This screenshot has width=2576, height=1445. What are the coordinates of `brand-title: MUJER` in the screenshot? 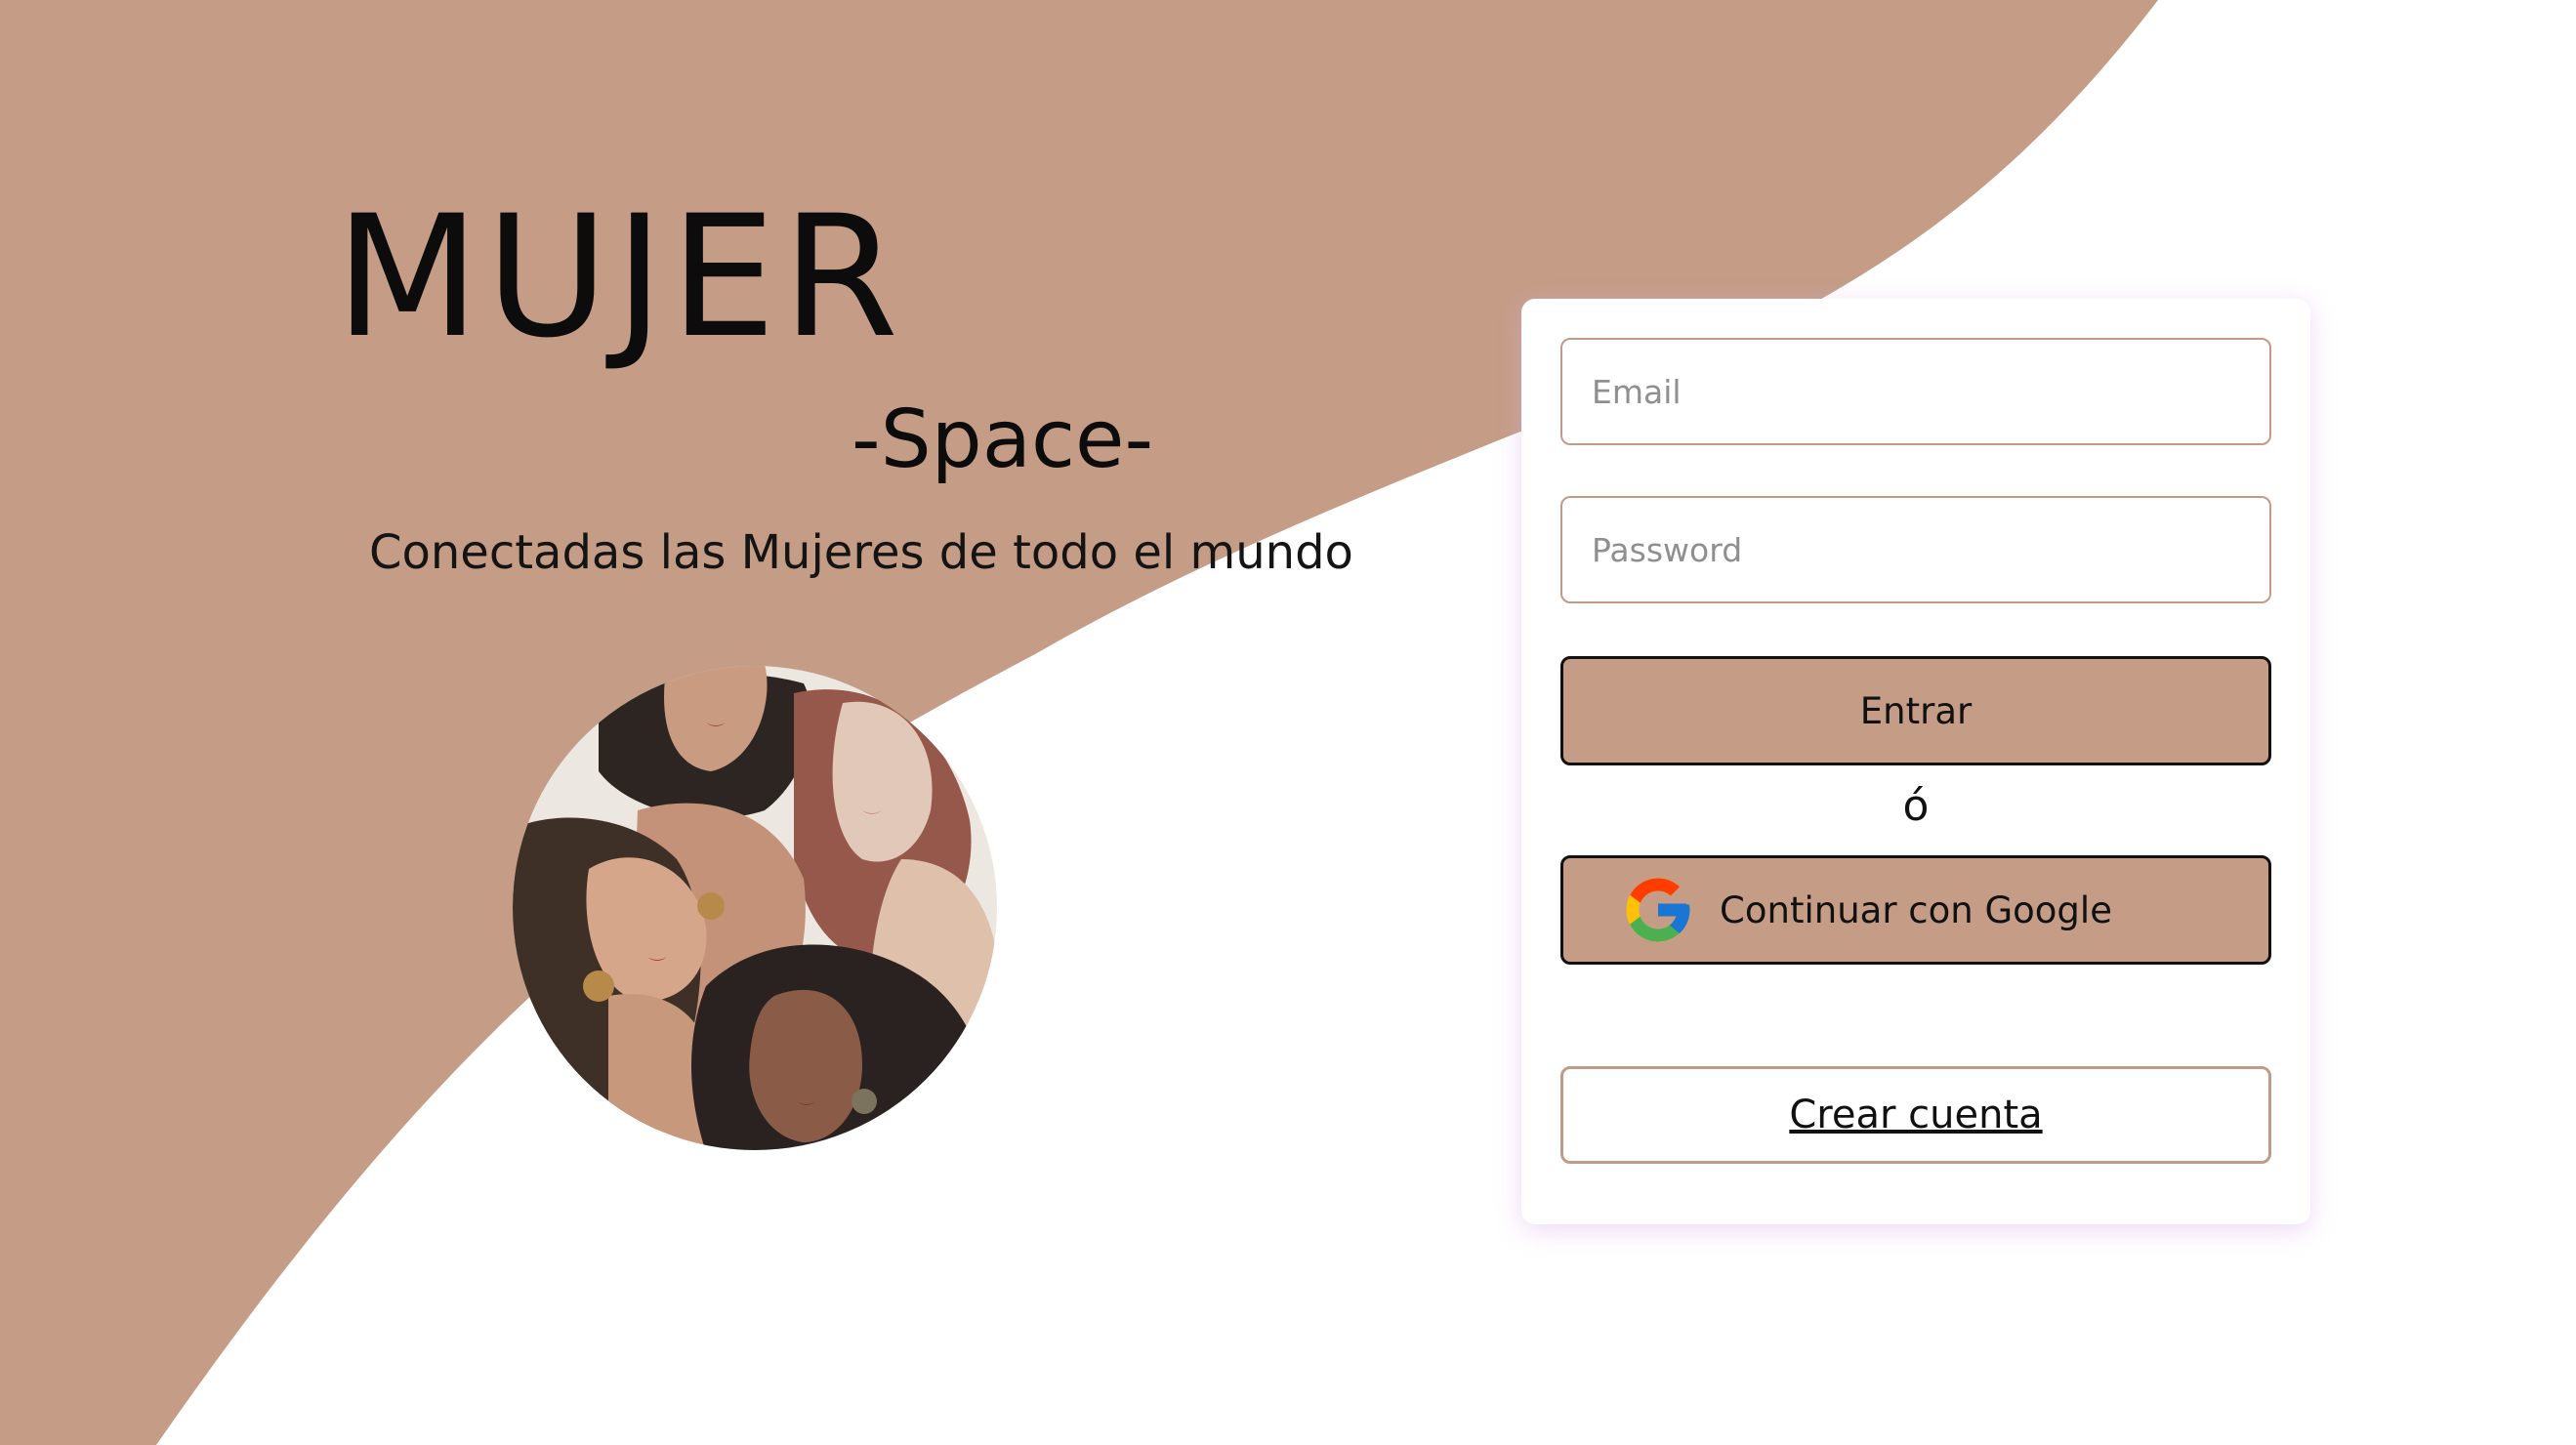 It's located at (620, 277).